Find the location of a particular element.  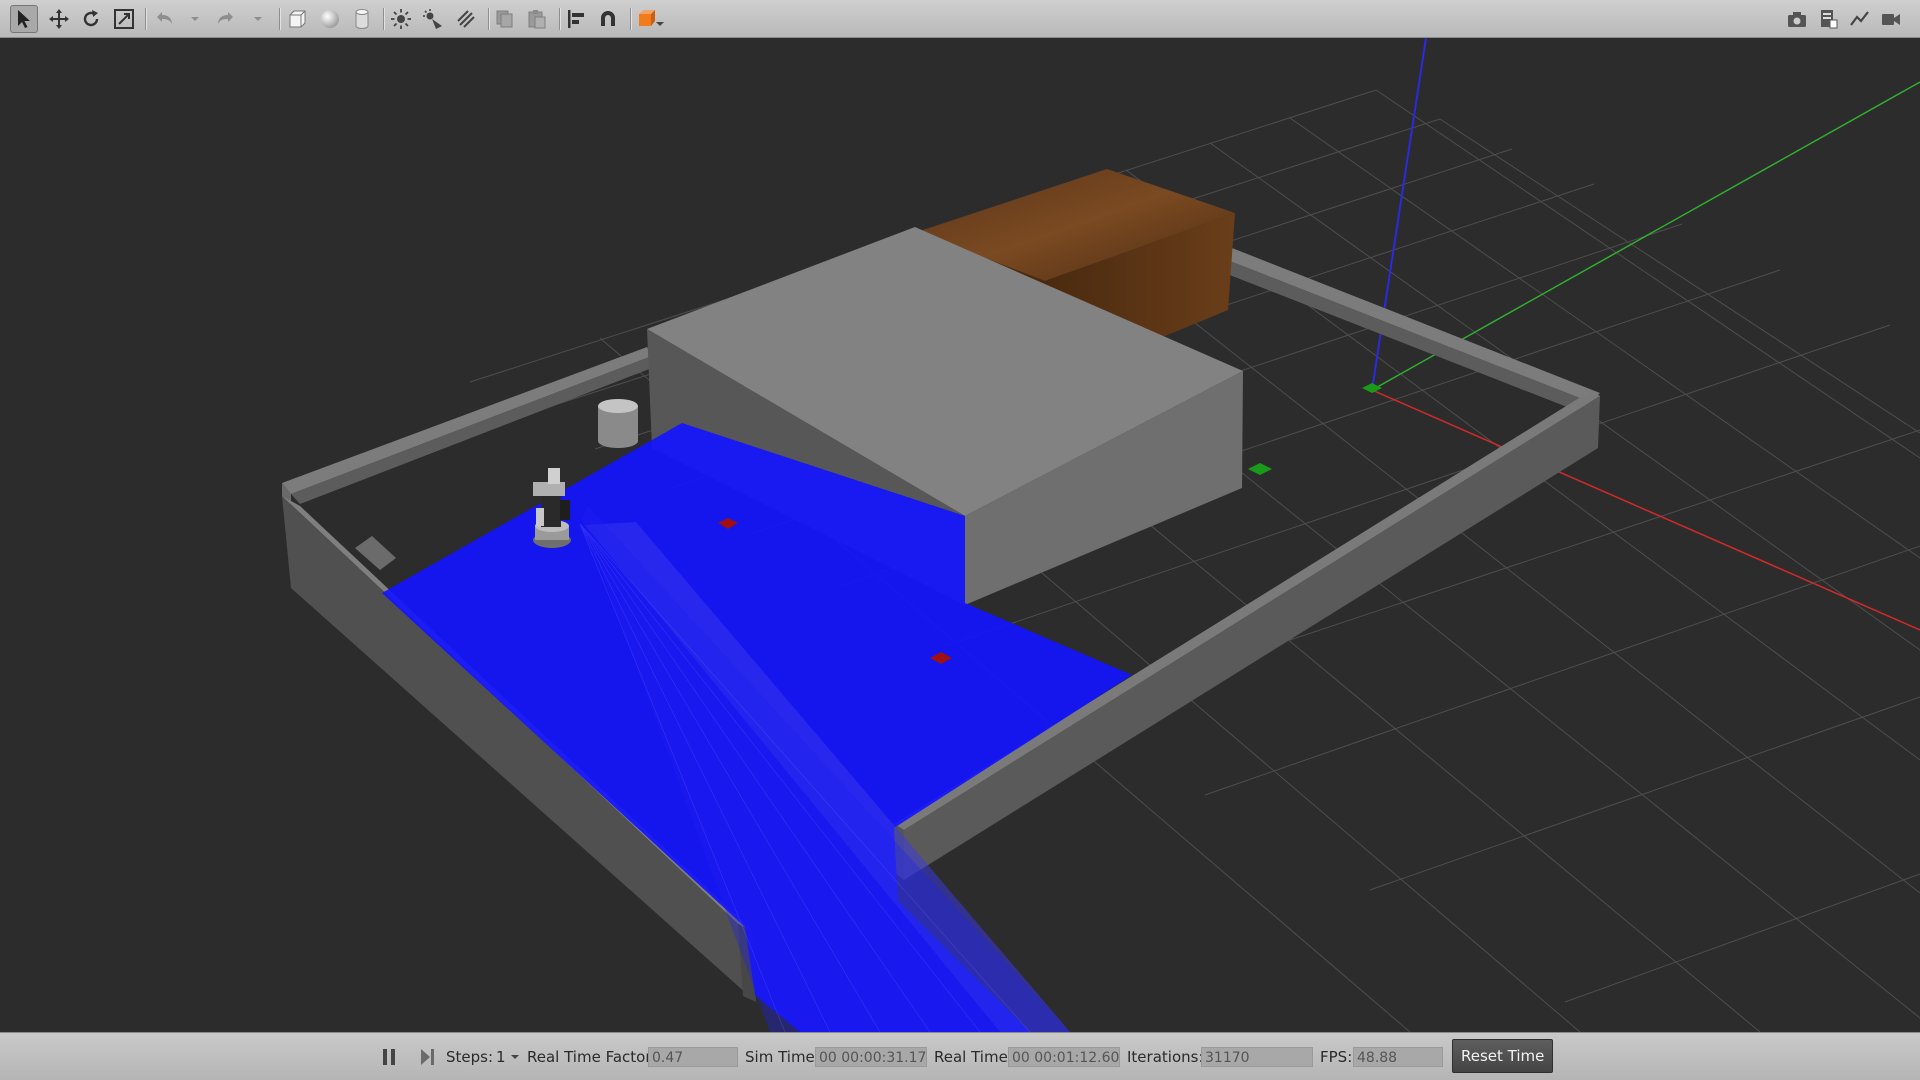

undo-icon is located at coordinates (164, 19).